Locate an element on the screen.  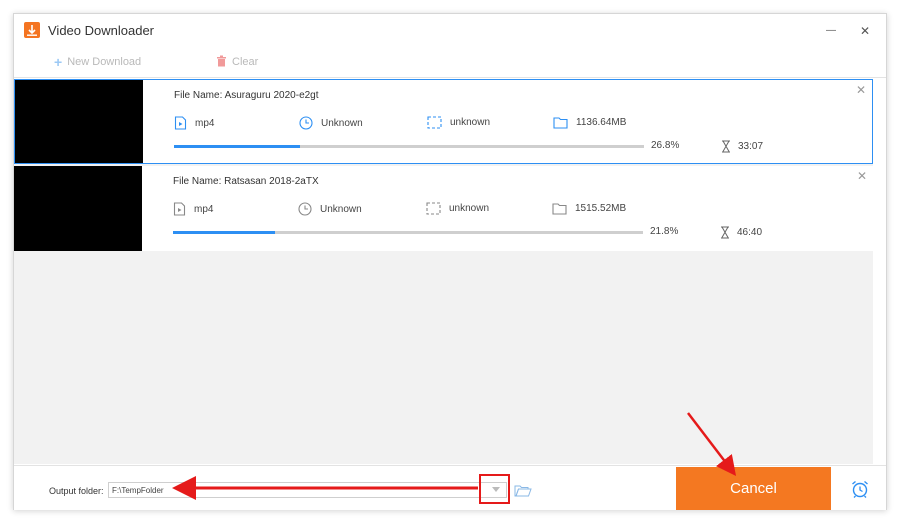
title-bar: Video Downloader — ✕ is located at coordinates (450, 31).